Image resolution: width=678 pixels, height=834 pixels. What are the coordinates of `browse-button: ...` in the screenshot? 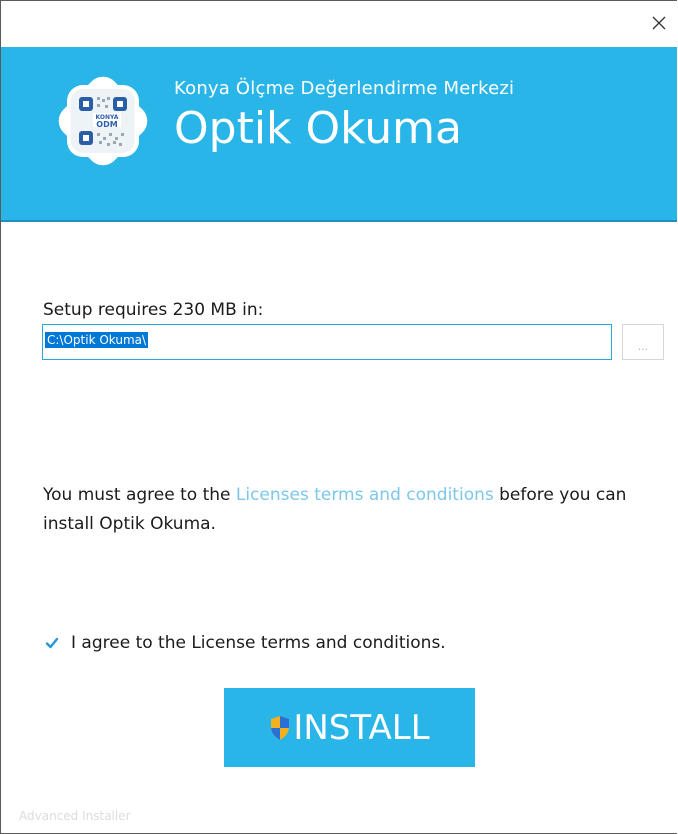 It's located at (643, 342).